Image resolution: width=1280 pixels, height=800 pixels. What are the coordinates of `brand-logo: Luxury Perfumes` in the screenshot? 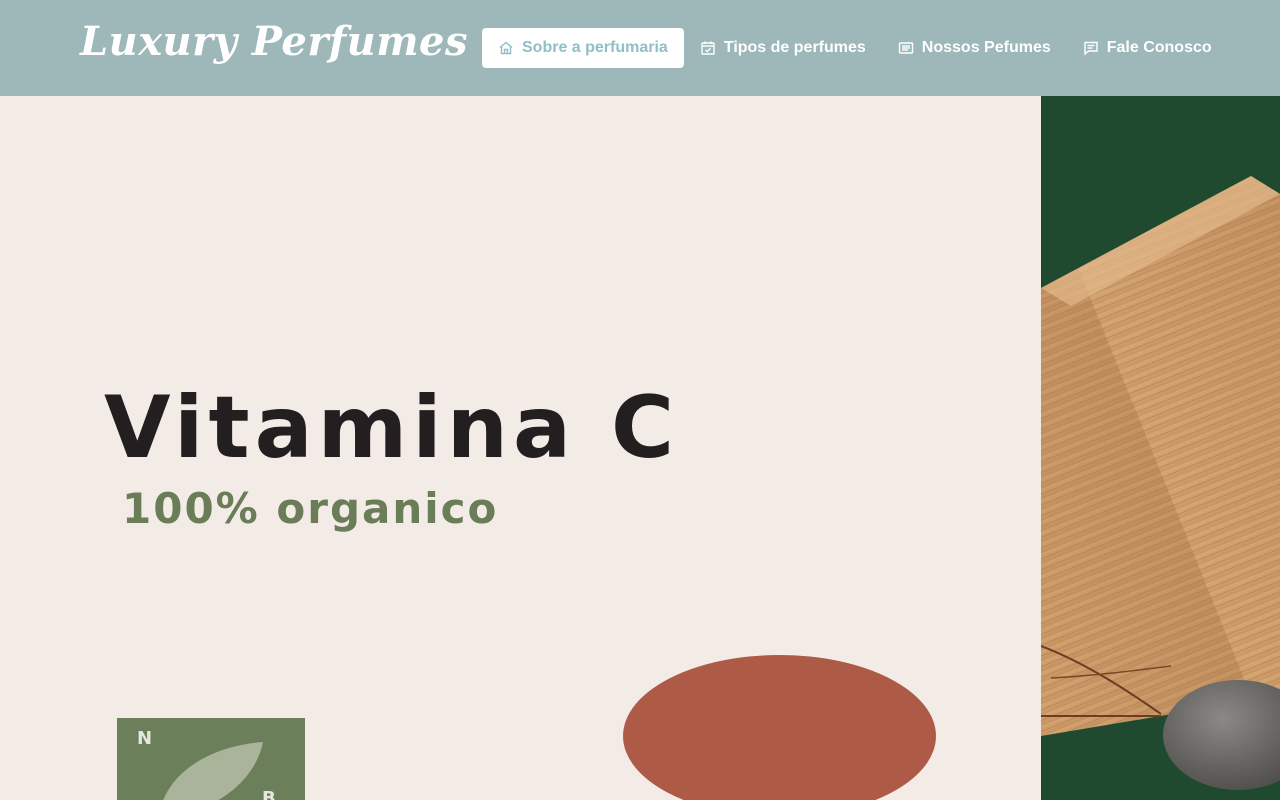 It's located at (274, 41).